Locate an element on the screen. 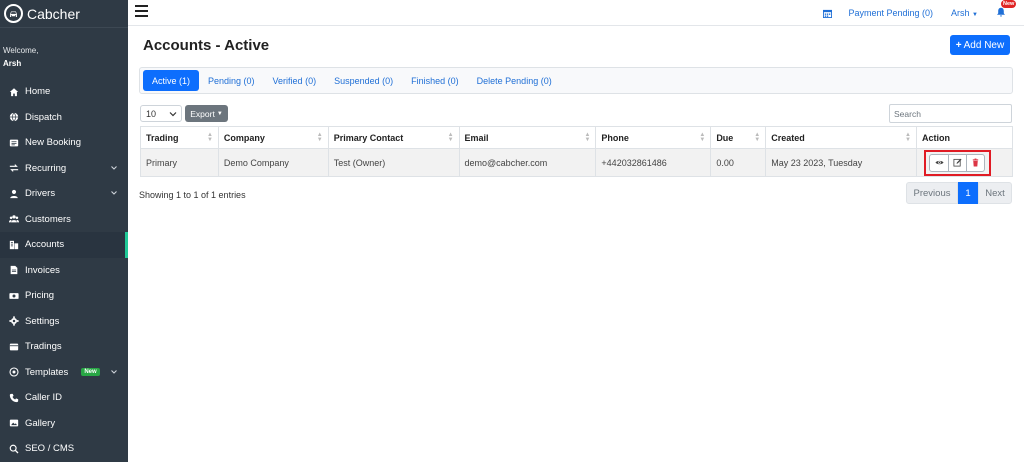 The width and height of the screenshot is (1024, 462). cell-email: demo@cabcher.com is located at coordinates (527, 162).